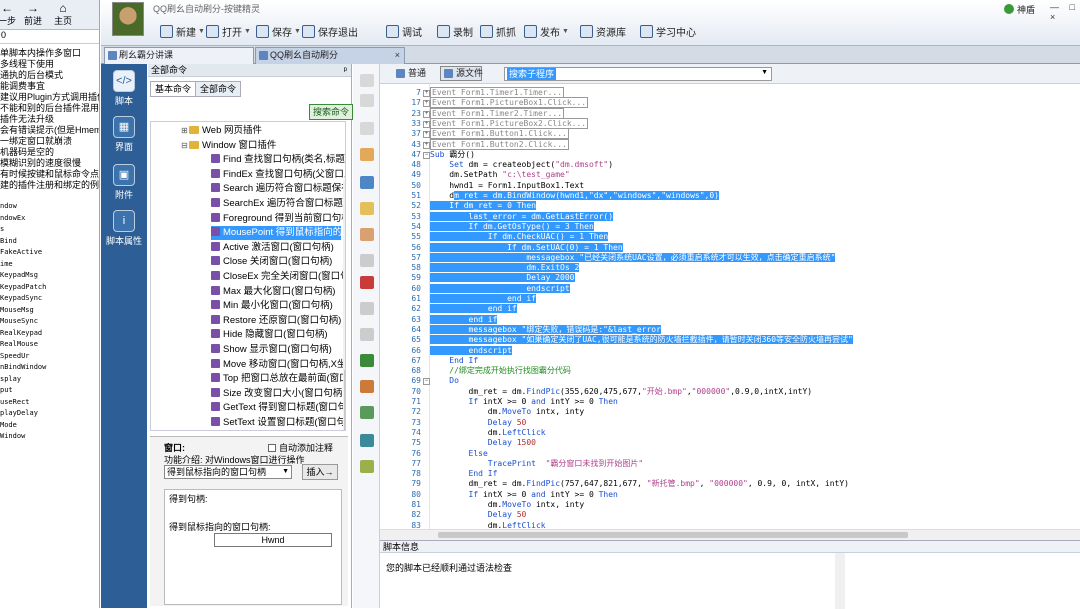 The height and width of the screenshot is (609, 1080). I want to click on capture-button: 抓抓, so click(498, 31).